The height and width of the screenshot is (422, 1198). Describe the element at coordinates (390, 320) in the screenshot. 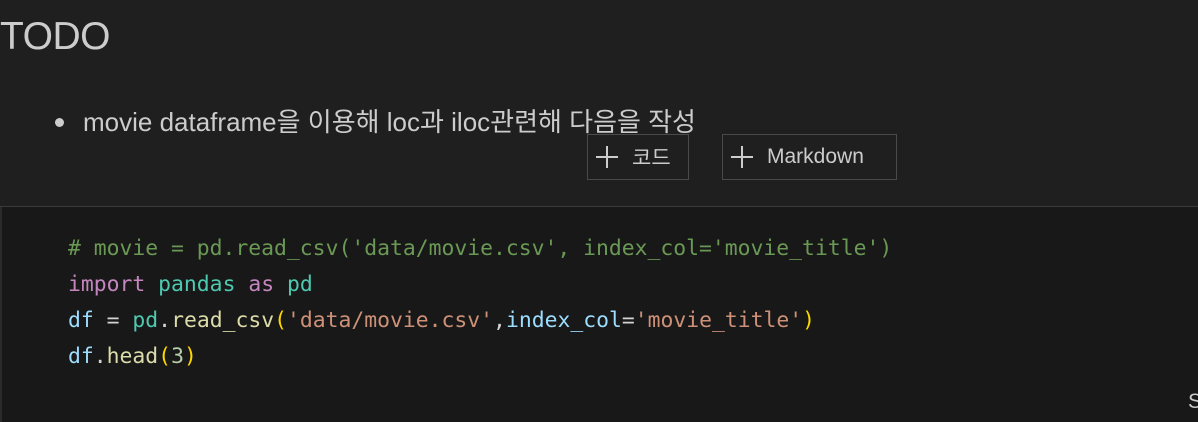

I see `code-token: 'data/movie.csv'` at that location.